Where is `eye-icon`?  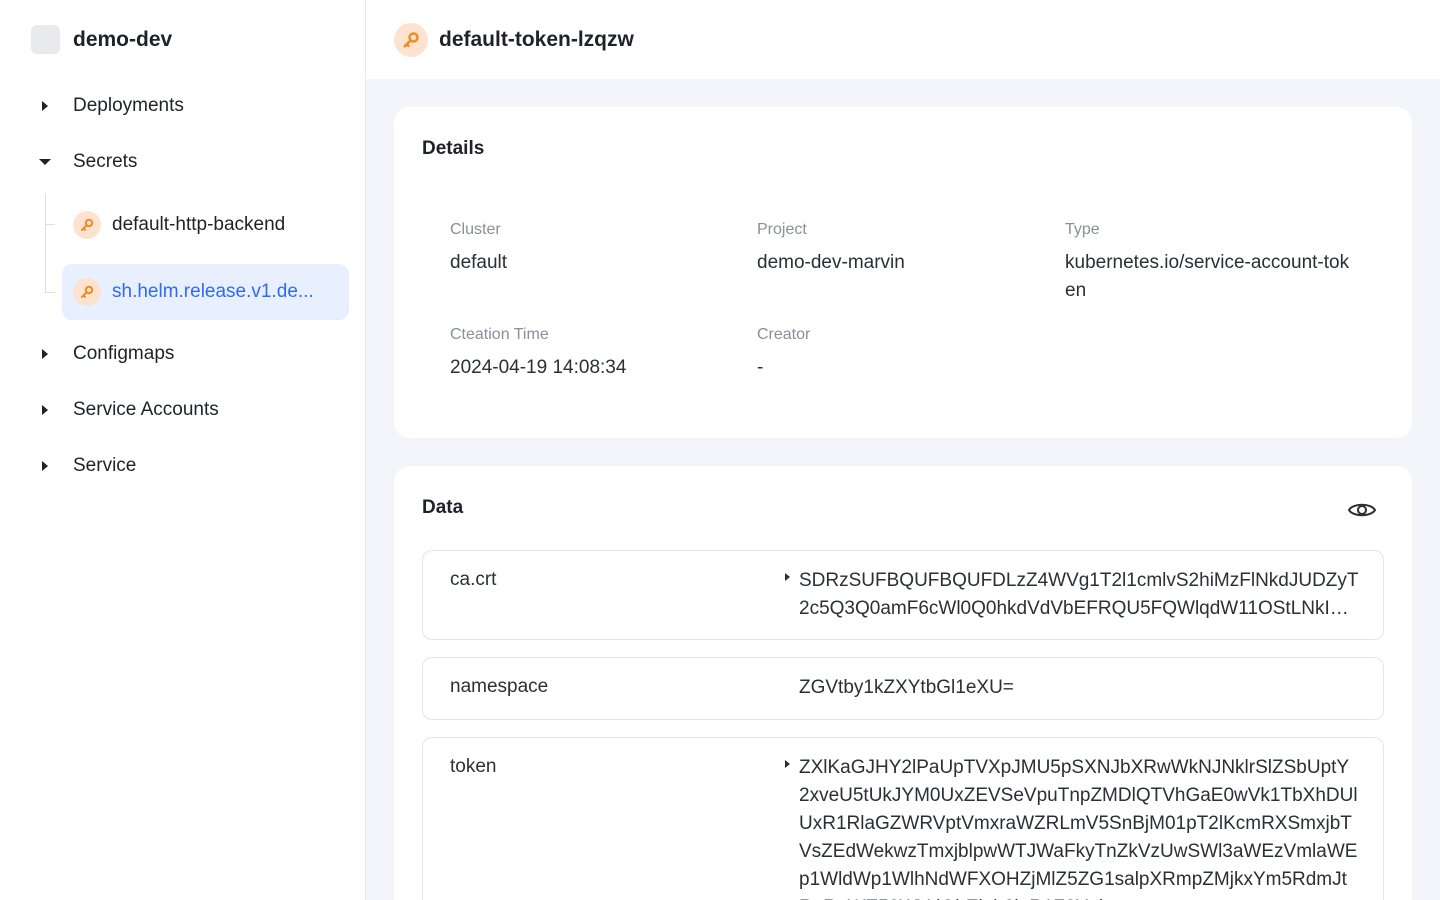 eye-icon is located at coordinates (1362, 510).